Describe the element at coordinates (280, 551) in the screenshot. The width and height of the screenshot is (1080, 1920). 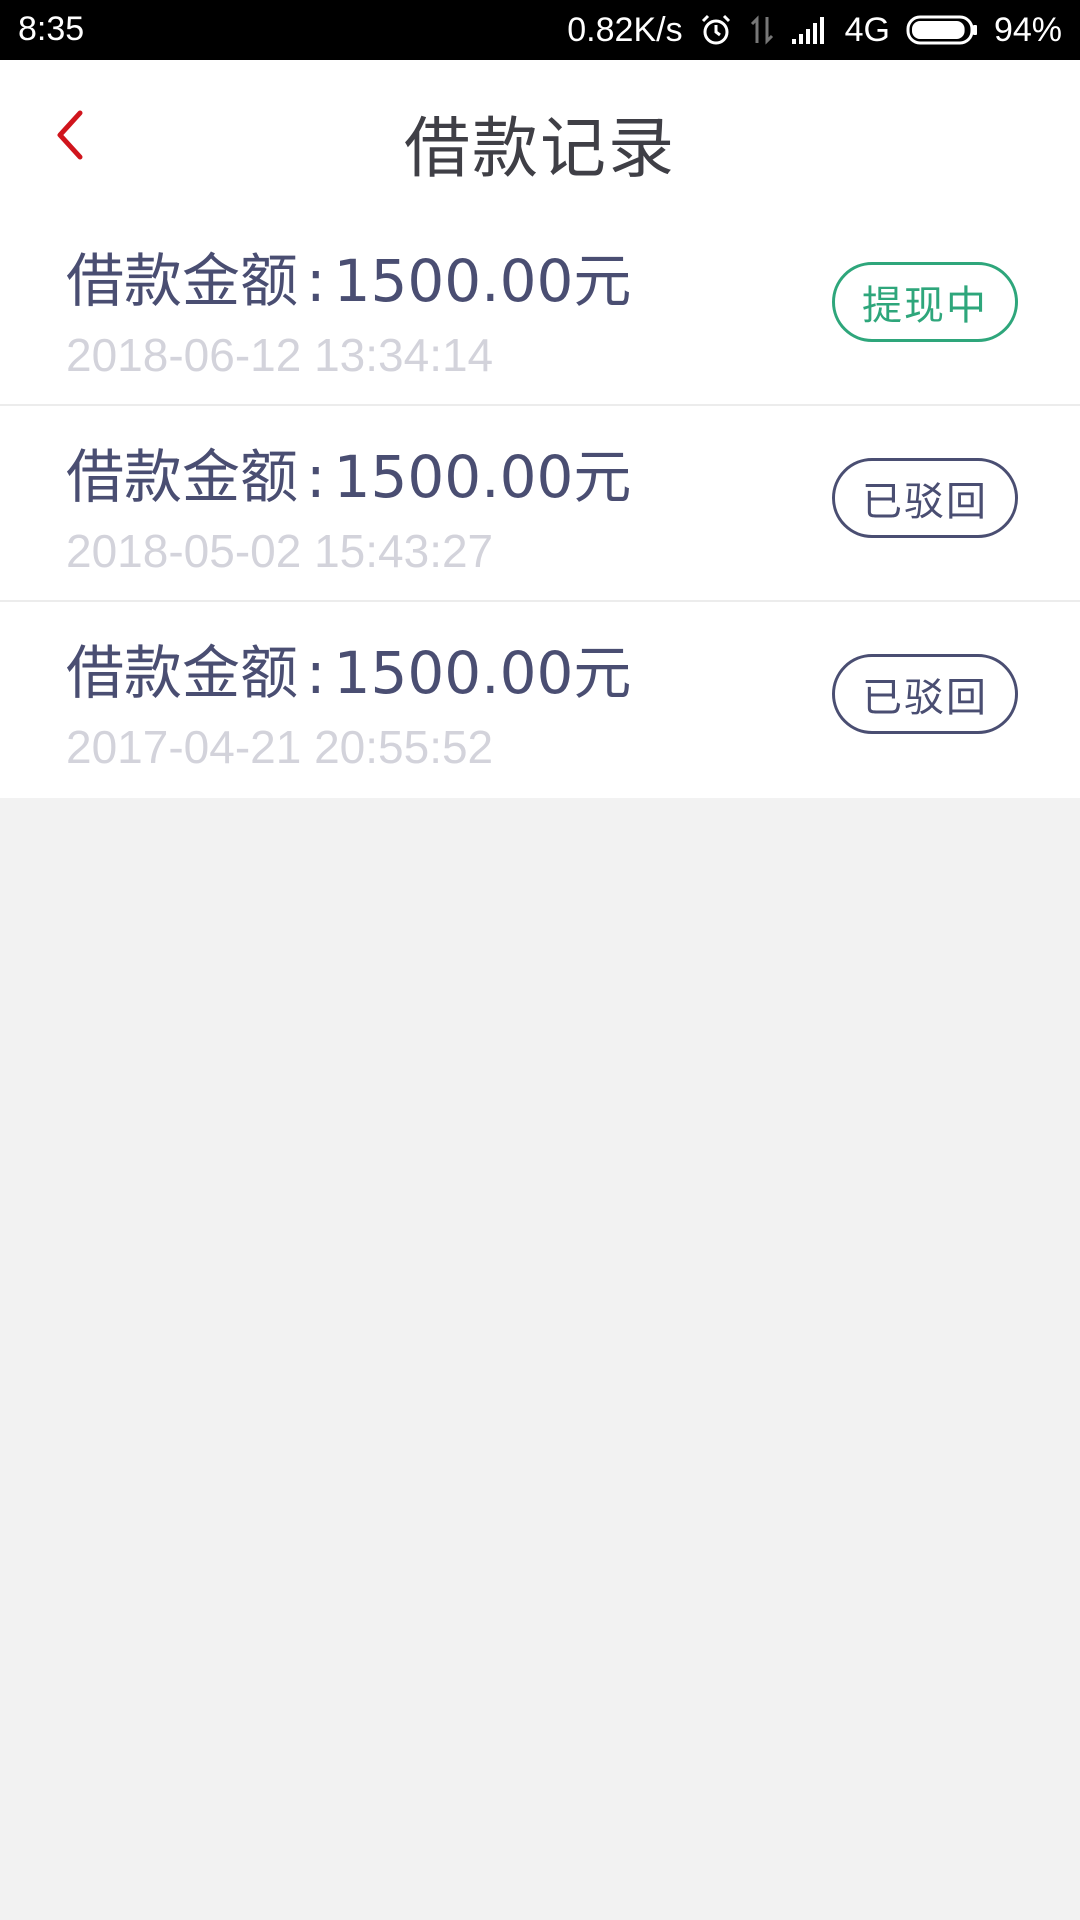
I see `record-date: 2018-05-02 15:43:27` at that location.